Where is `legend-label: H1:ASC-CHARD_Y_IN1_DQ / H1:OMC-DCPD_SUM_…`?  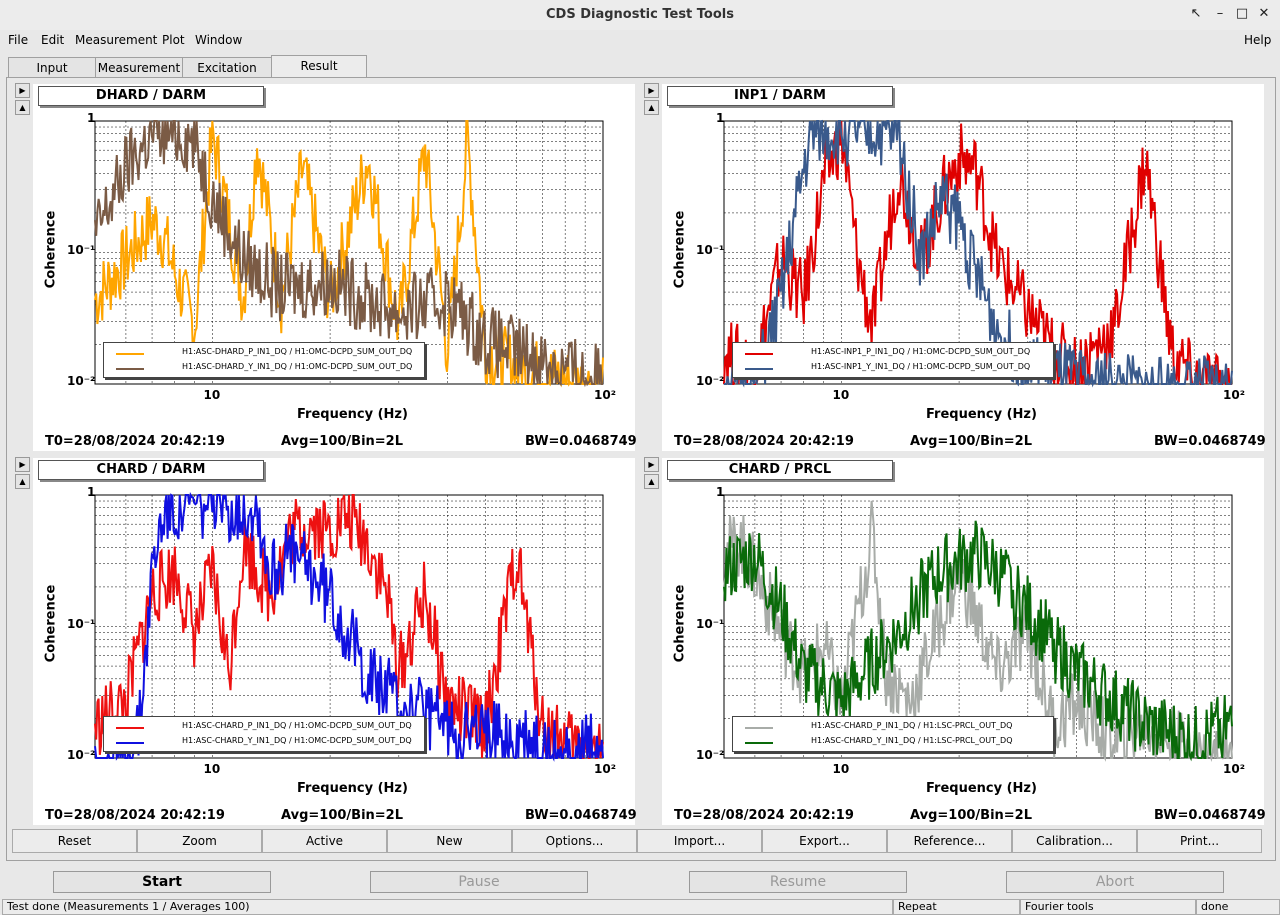
legend-label: H1:ASC-CHARD_Y_IN1_DQ / H1:OMC-DCPD_SUM_… is located at coordinates (297, 740).